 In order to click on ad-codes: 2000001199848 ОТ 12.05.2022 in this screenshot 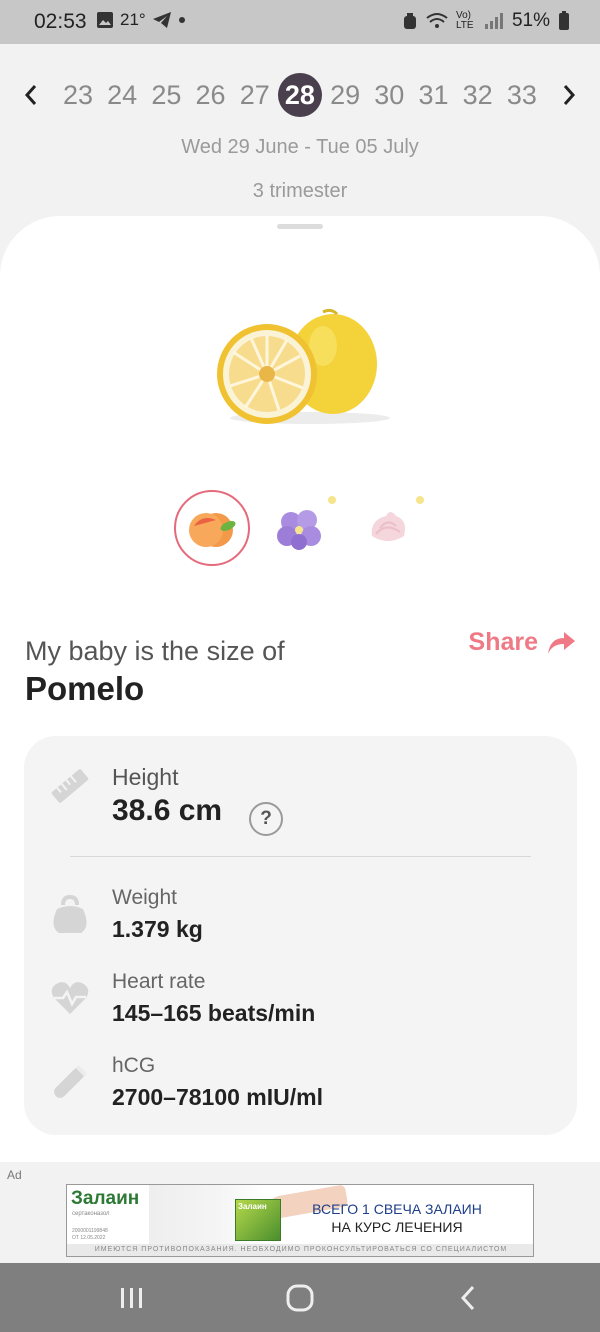, I will do `click(90, 1234)`.